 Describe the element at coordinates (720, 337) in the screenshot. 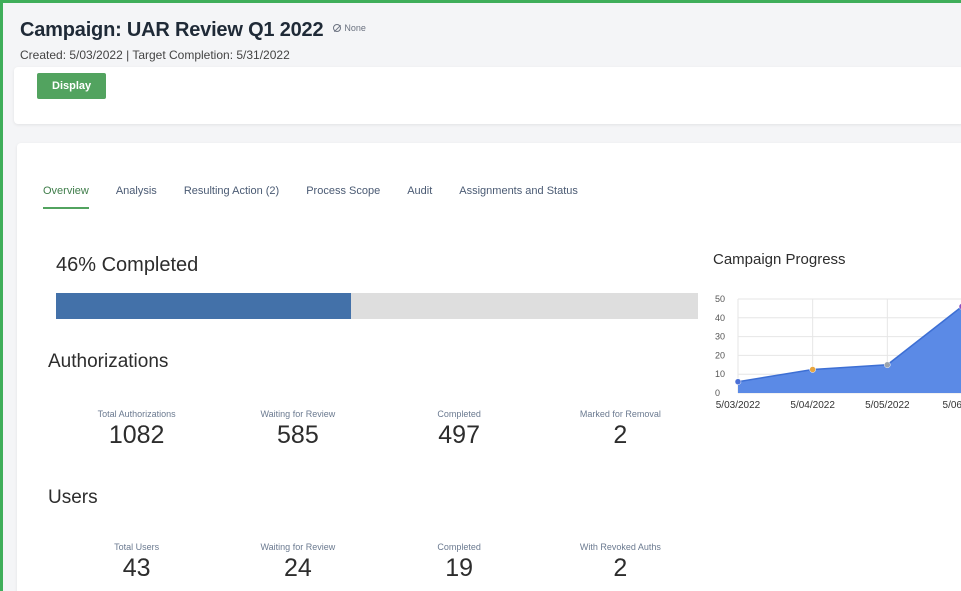

I see `y-tick-label: 30` at that location.